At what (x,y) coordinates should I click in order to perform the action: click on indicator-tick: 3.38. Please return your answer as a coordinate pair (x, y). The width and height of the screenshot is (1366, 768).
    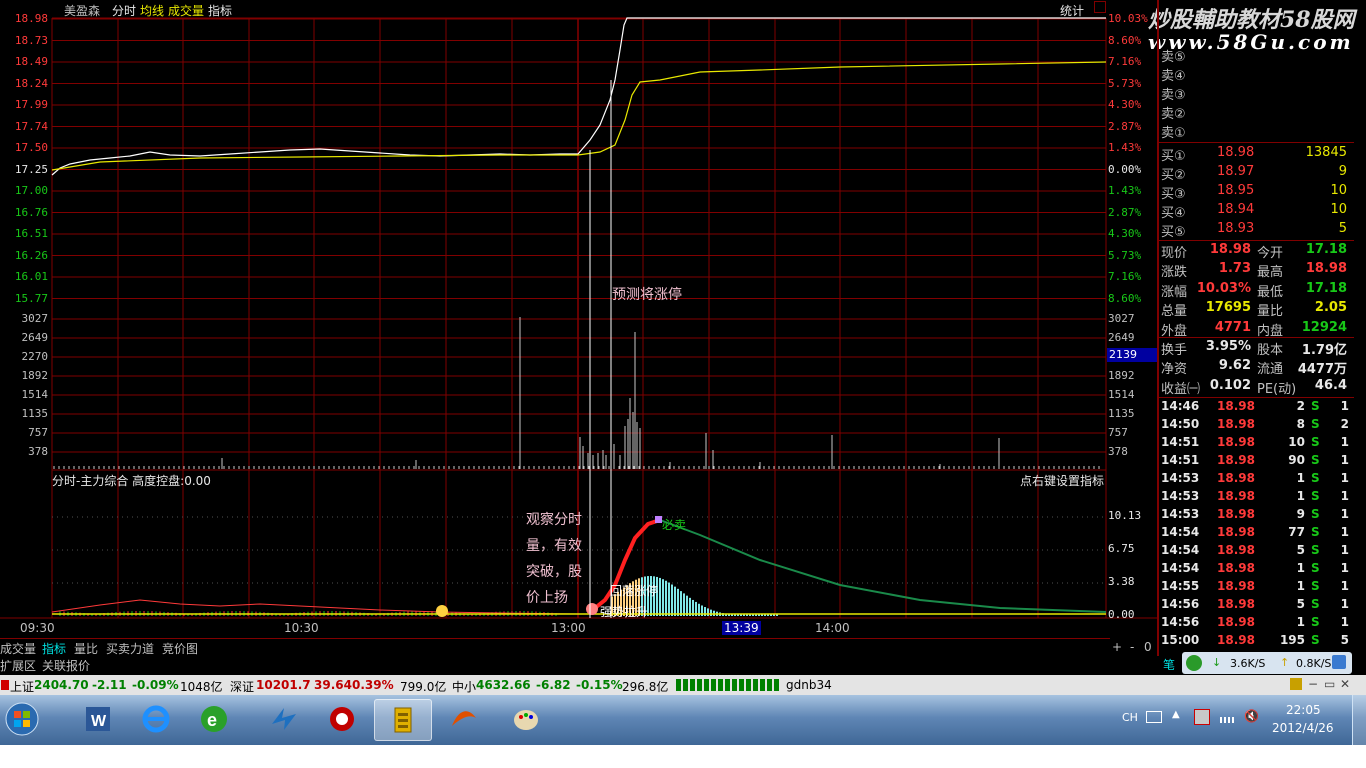
    Looking at the image, I should click on (1121, 581).